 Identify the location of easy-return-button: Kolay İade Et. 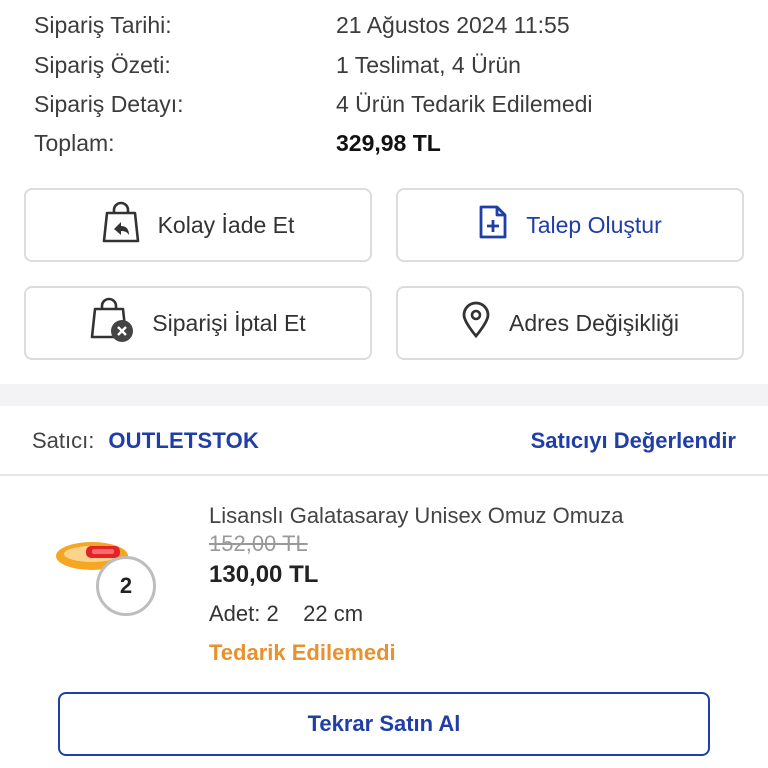
(198, 225).